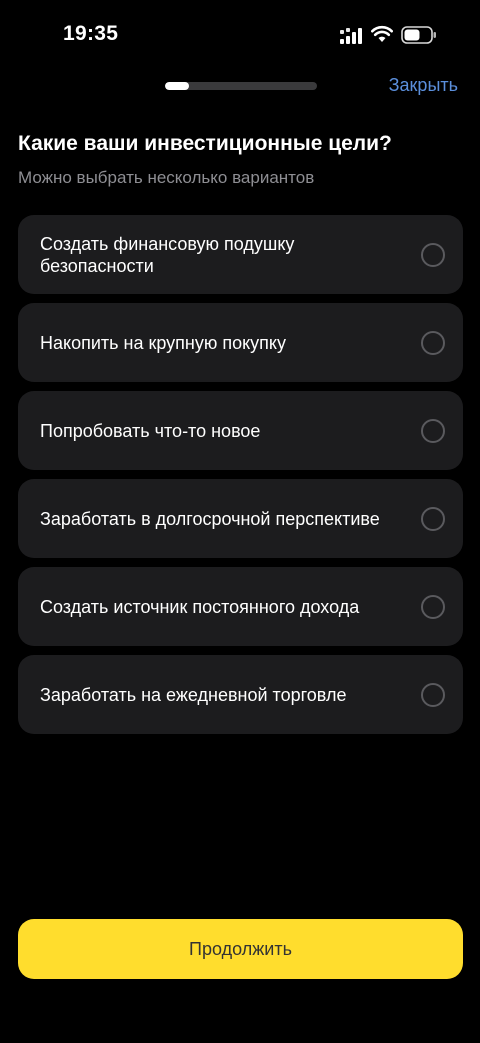  I want to click on close-button: Закрыть, so click(423, 85).